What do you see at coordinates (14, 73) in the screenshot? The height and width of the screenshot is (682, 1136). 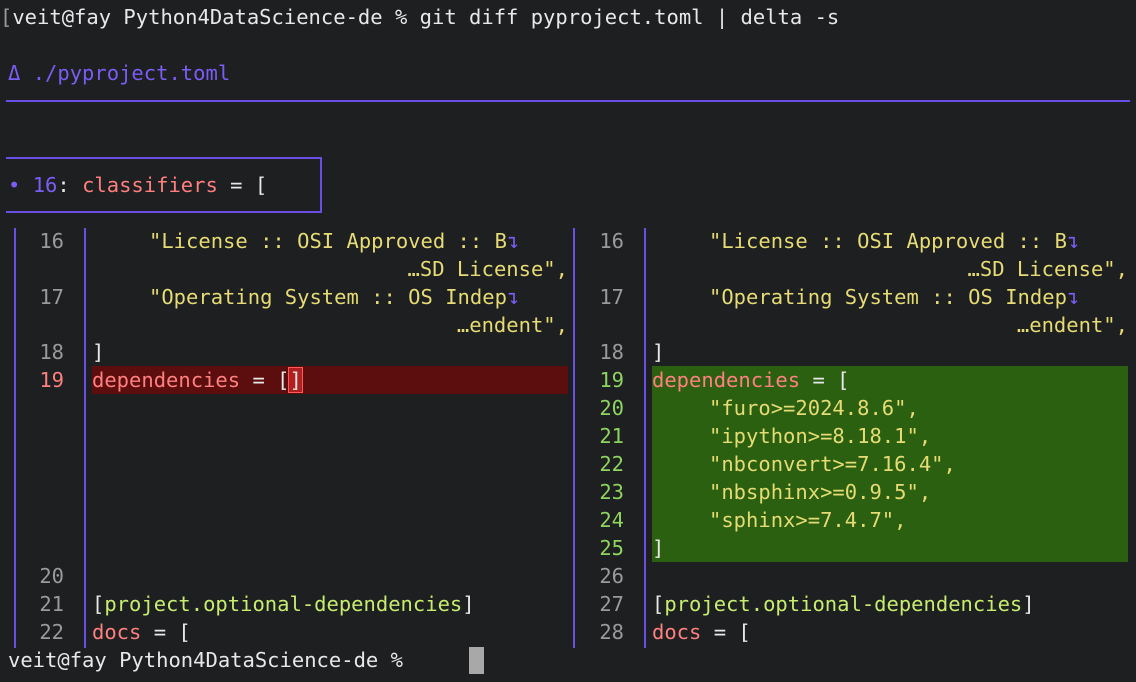 I see `delta-icon: Δ` at bounding box center [14, 73].